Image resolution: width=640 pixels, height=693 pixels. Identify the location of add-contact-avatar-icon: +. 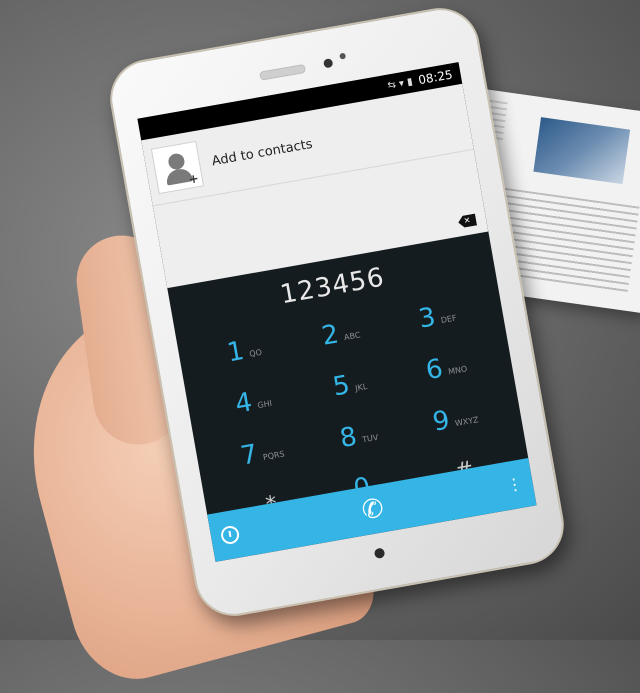
(177, 167).